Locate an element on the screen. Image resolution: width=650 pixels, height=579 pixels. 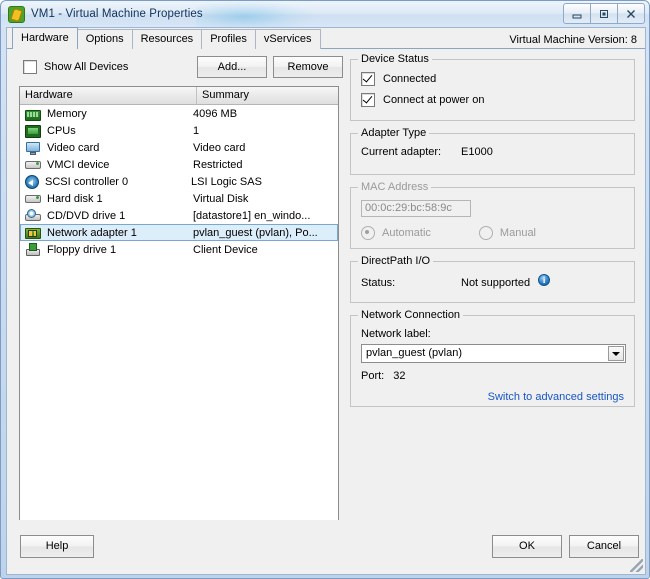
hardware-summary: Virtual Disk is located at coordinates (221, 198).